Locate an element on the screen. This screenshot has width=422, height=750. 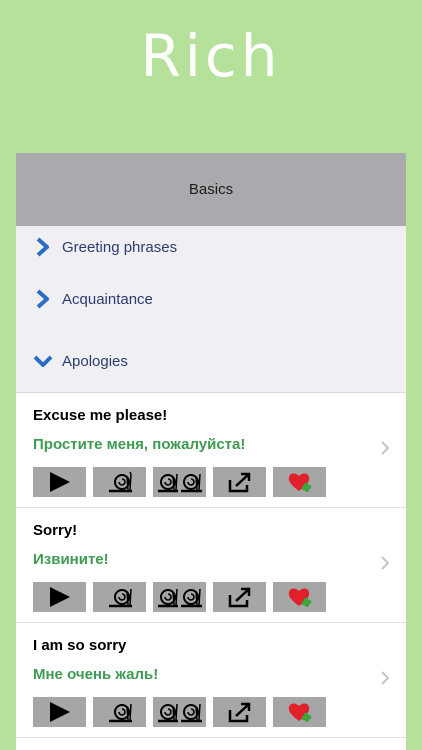
section-title: Basics is located at coordinates (211, 189).